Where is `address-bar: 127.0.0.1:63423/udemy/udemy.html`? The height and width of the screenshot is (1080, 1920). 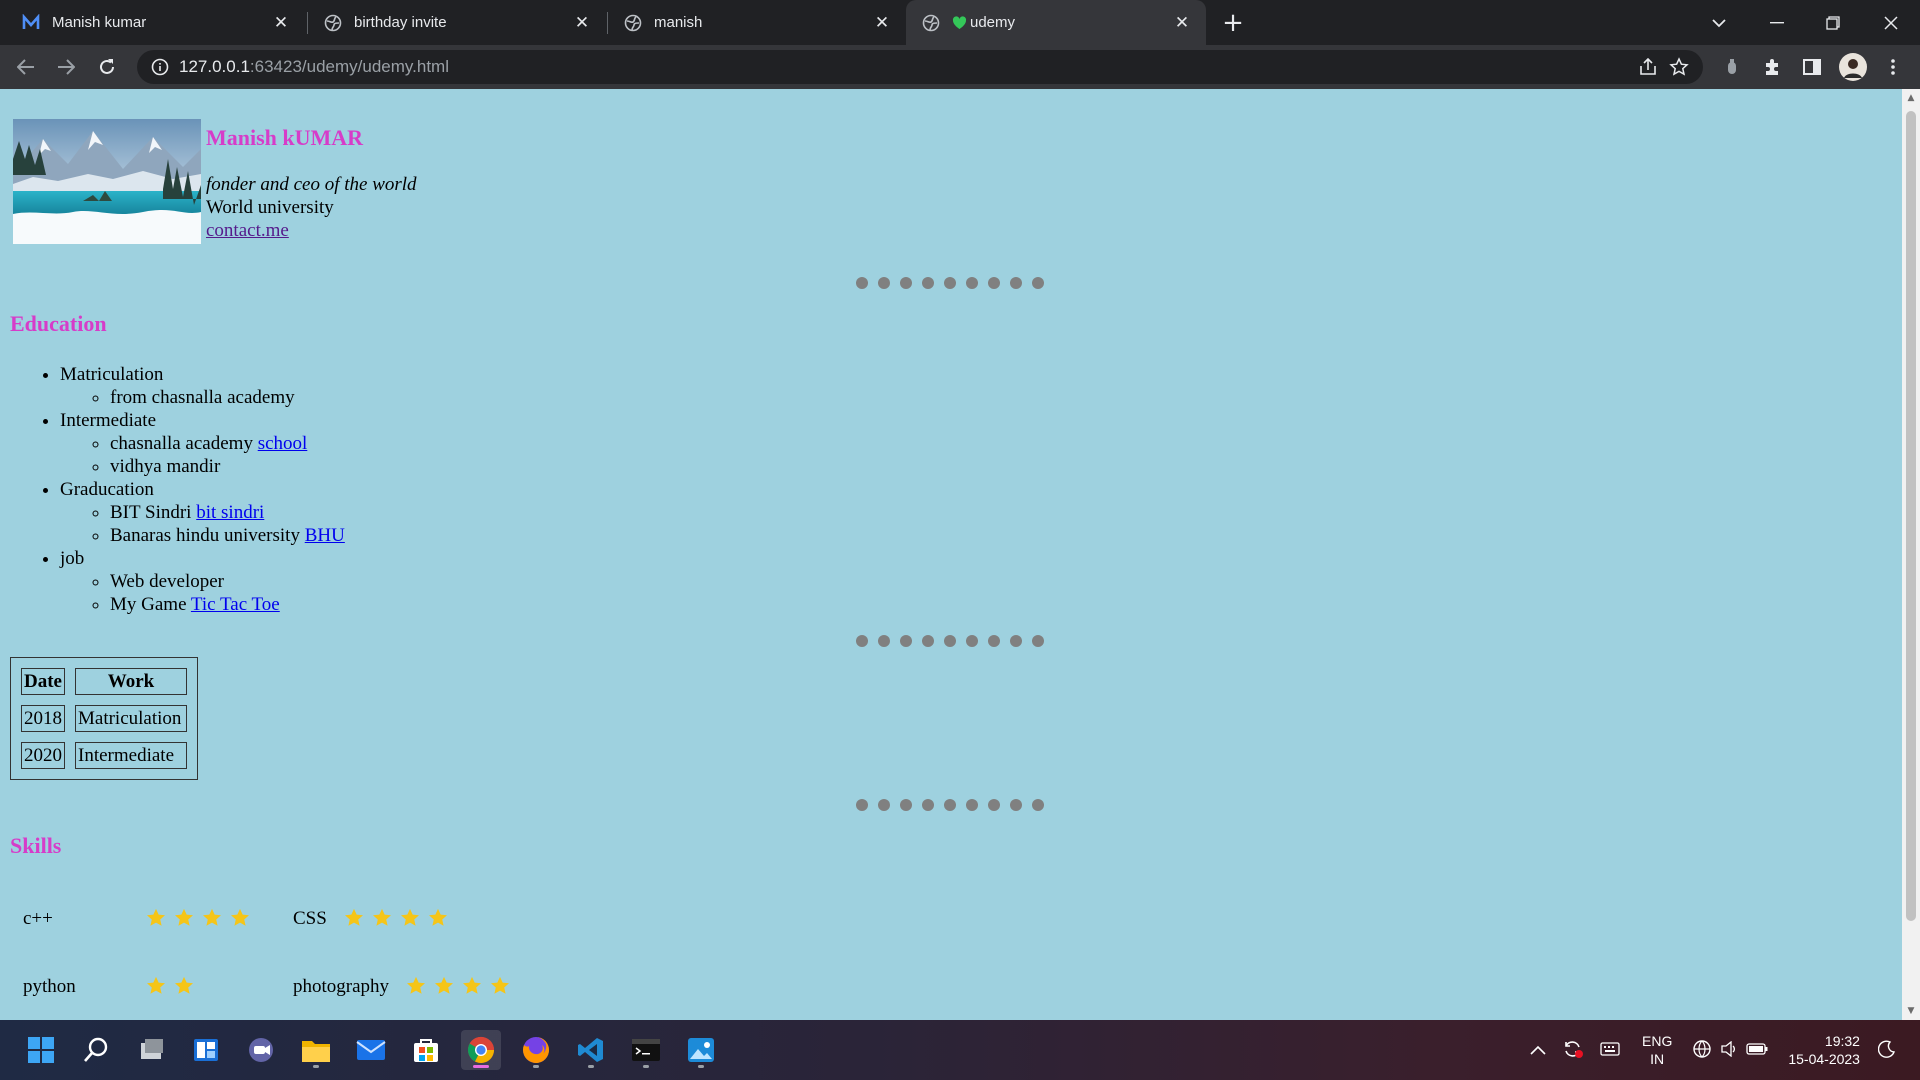 address-bar: 127.0.0.1:63423/udemy/udemy.html is located at coordinates (920, 67).